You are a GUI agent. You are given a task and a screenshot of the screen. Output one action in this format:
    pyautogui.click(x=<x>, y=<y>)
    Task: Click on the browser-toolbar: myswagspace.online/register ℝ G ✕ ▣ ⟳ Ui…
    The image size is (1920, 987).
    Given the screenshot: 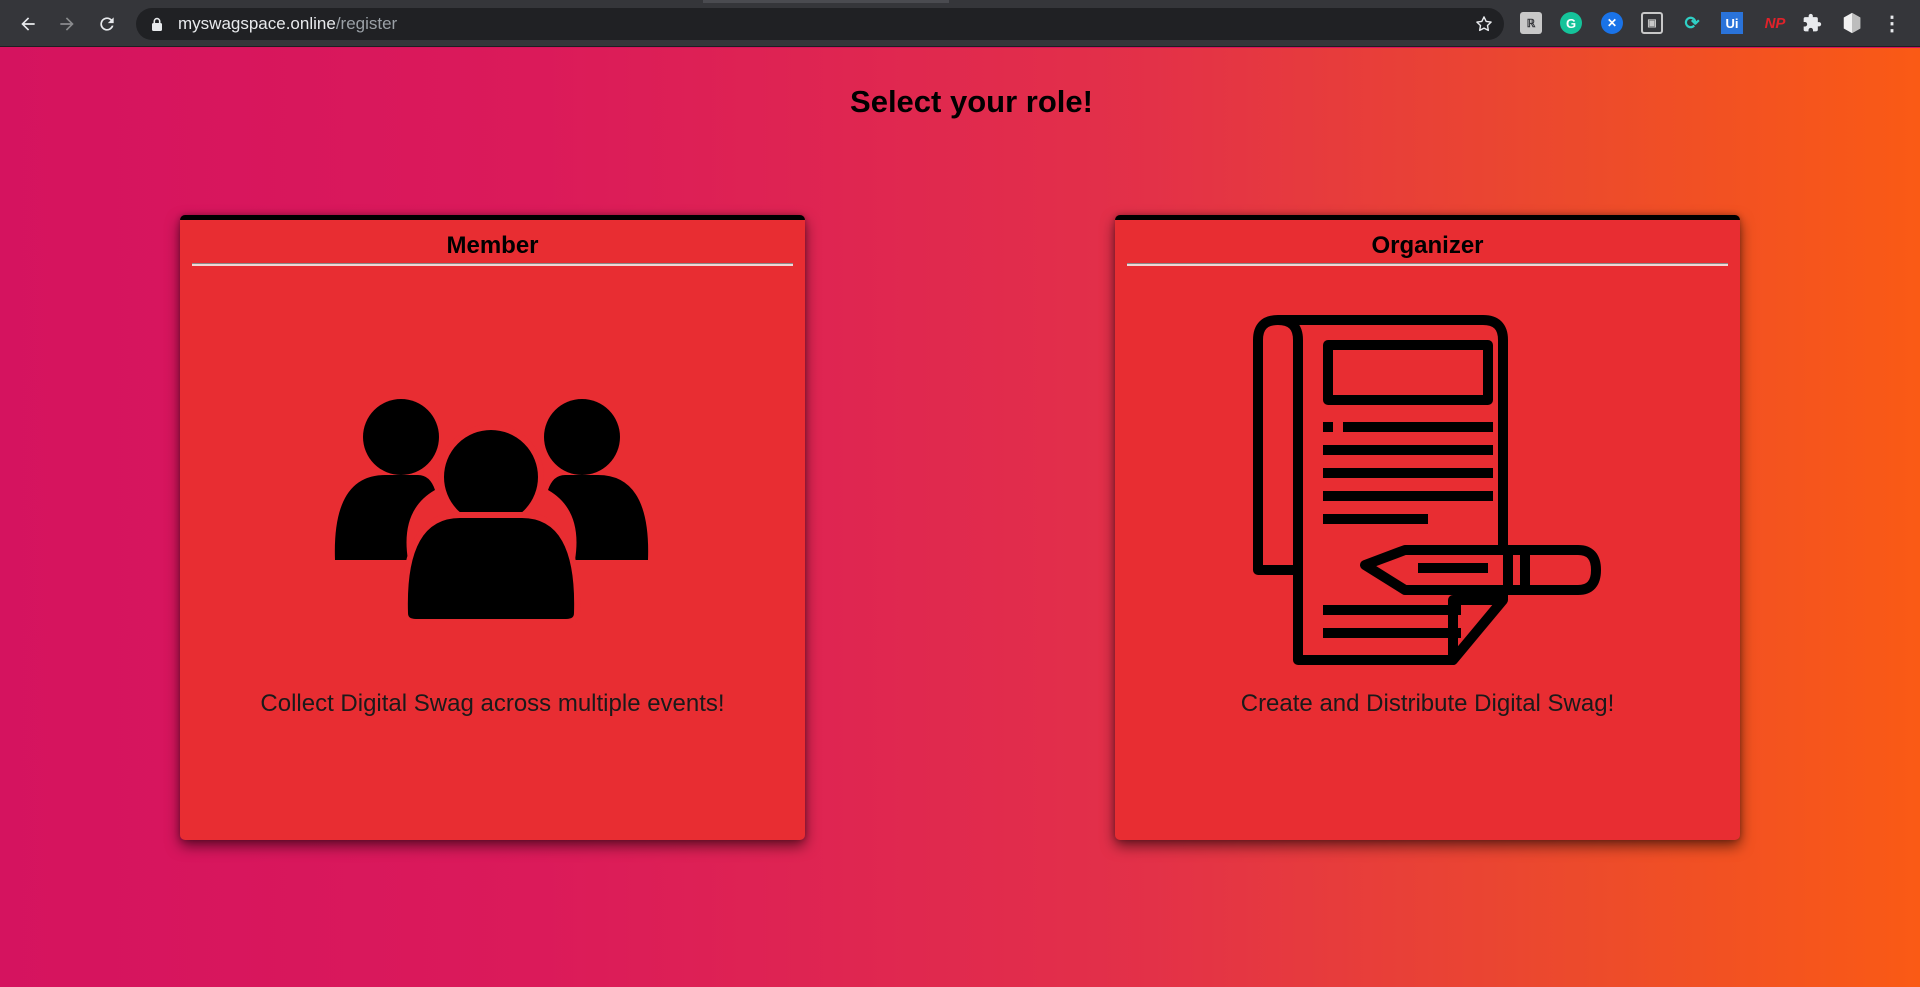 What is the action you would take?
    pyautogui.click(x=960, y=23)
    